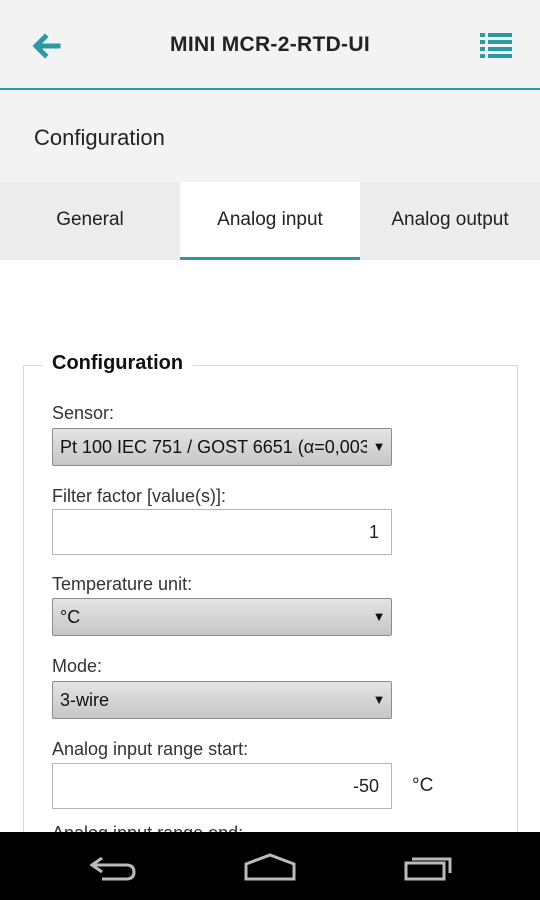 Image resolution: width=540 pixels, height=900 pixels. I want to click on list-icon, so click(496, 46).